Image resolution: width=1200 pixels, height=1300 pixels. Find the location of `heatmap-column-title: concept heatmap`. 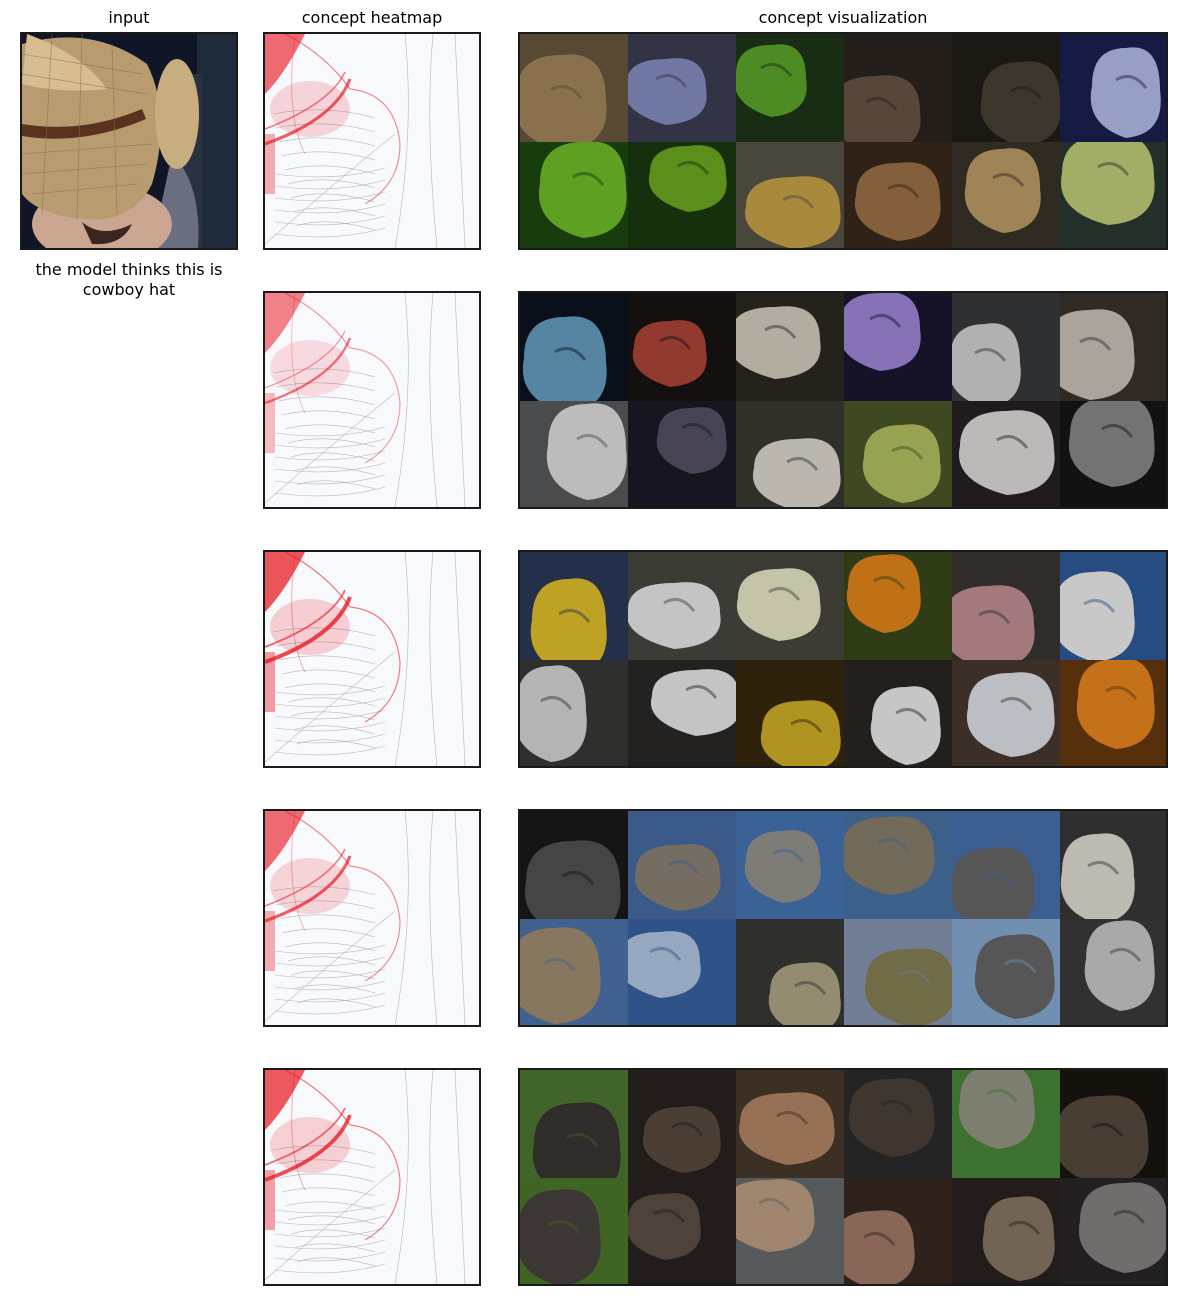

heatmap-column-title: concept heatmap is located at coordinates (372, 17).